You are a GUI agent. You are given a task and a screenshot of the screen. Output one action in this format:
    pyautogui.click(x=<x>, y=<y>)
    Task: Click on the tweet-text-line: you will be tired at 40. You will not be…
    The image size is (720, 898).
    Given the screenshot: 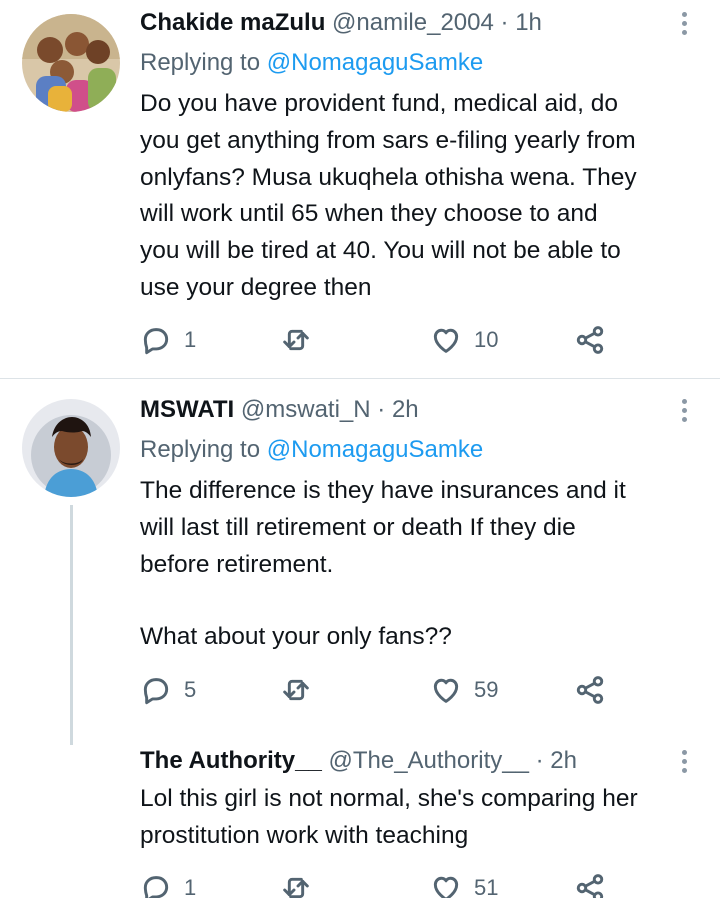 What is the action you would take?
    pyautogui.click(x=380, y=251)
    